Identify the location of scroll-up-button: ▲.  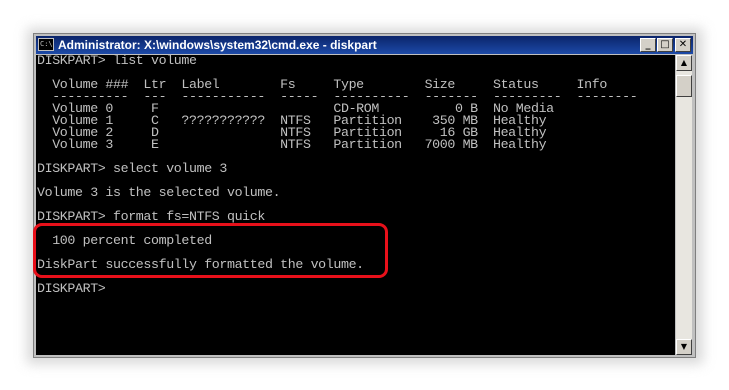
(684, 63).